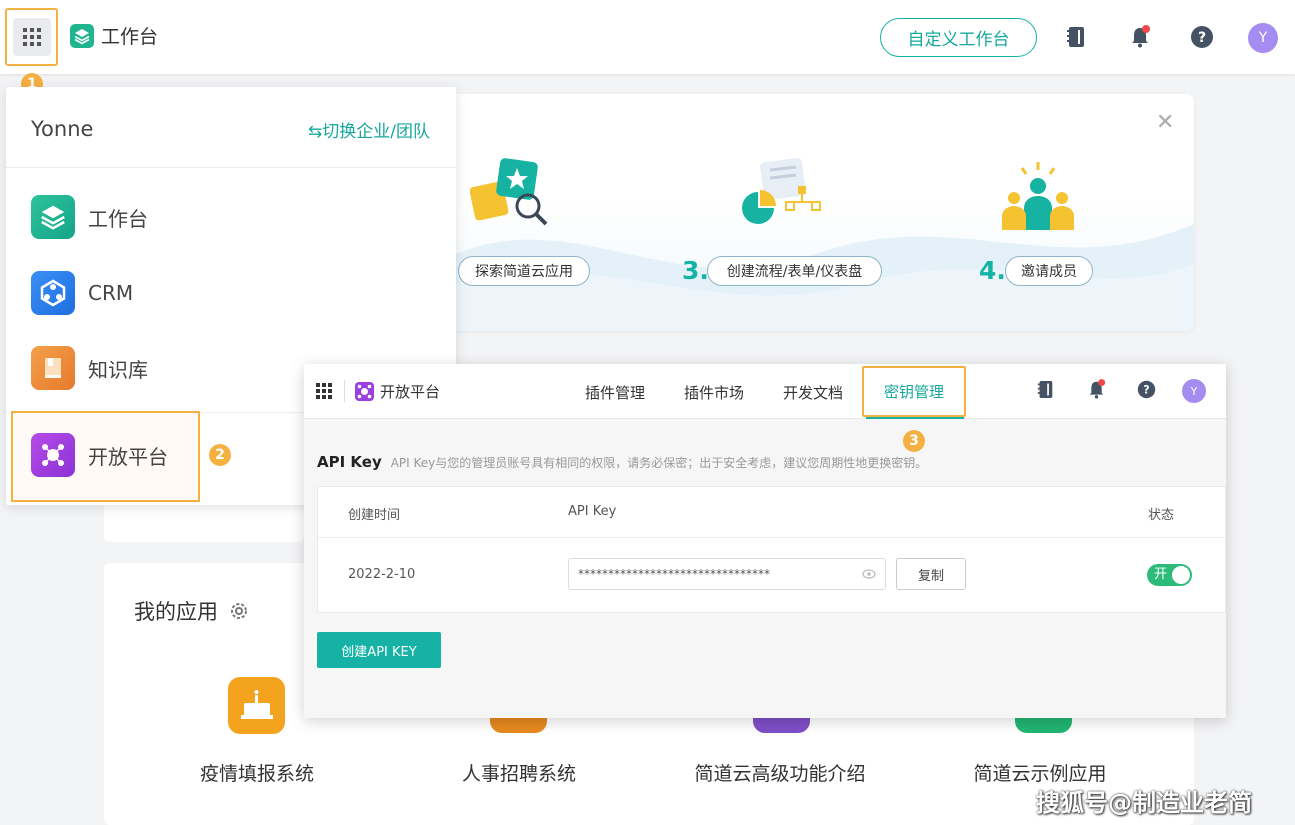  Describe the element at coordinates (524, 271) in the screenshot. I see `explore-apps-button: 探索简道云应用` at that location.